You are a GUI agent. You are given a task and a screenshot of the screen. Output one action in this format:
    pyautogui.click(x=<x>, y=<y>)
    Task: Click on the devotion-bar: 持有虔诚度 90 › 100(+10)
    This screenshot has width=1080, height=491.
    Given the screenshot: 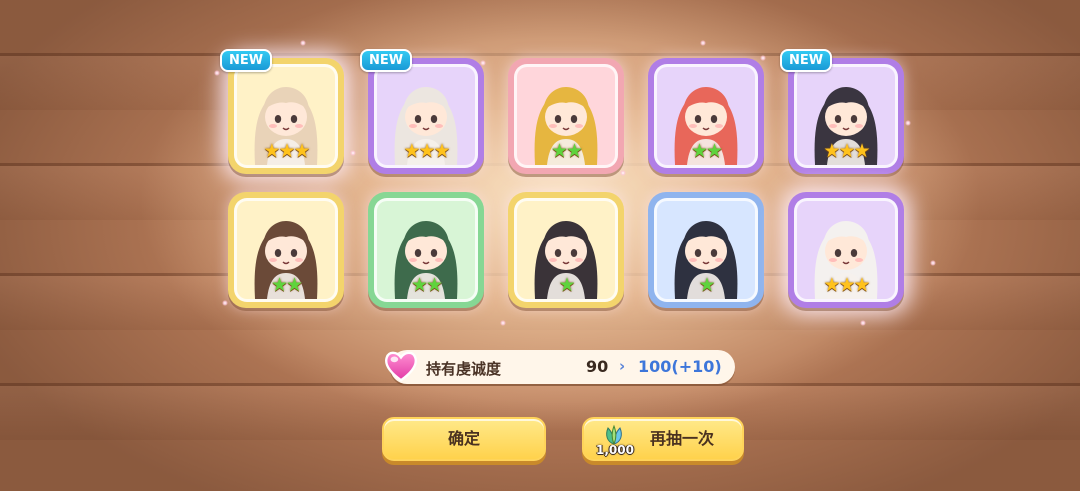 What is the action you would take?
    pyautogui.click(x=560, y=367)
    